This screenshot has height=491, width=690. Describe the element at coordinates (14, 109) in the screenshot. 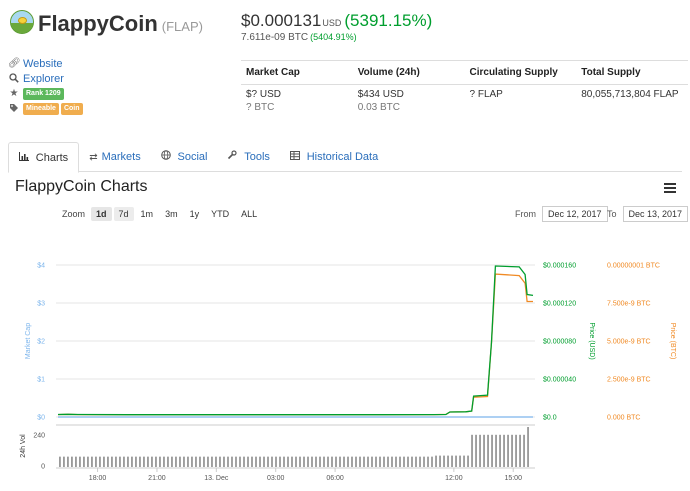

I see `tags-icon` at that location.